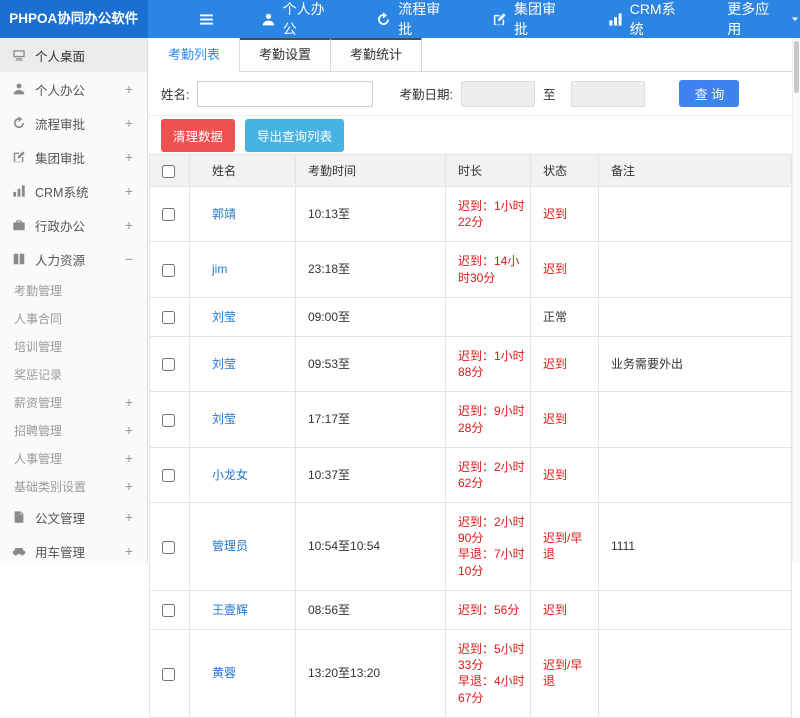 The width and height of the screenshot is (800, 718). What do you see at coordinates (19, 55) in the screenshot?
I see `desktop-icon` at bounding box center [19, 55].